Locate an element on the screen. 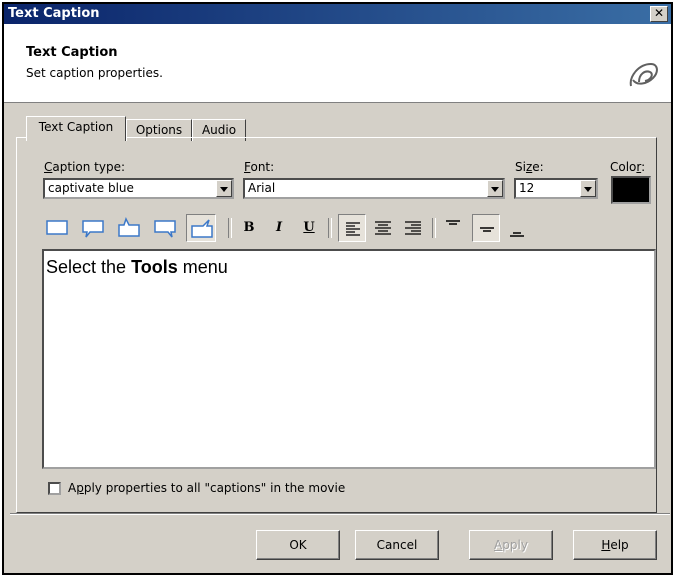 The width and height of the screenshot is (680, 579). align-left-button is located at coordinates (352, 228).